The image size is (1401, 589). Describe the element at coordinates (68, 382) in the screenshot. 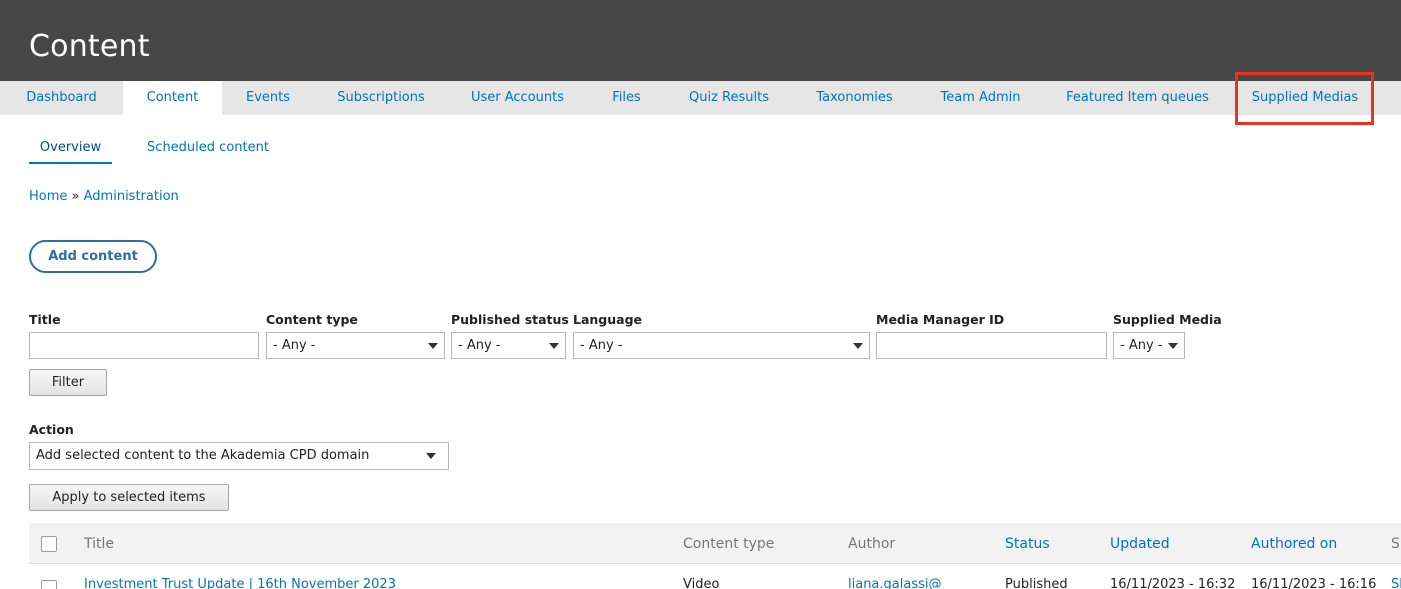

I see `filter-button: Filter` at that location.